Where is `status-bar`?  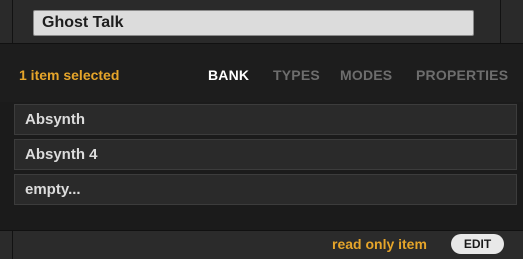
status-bar is located at coordinates (261, 244).